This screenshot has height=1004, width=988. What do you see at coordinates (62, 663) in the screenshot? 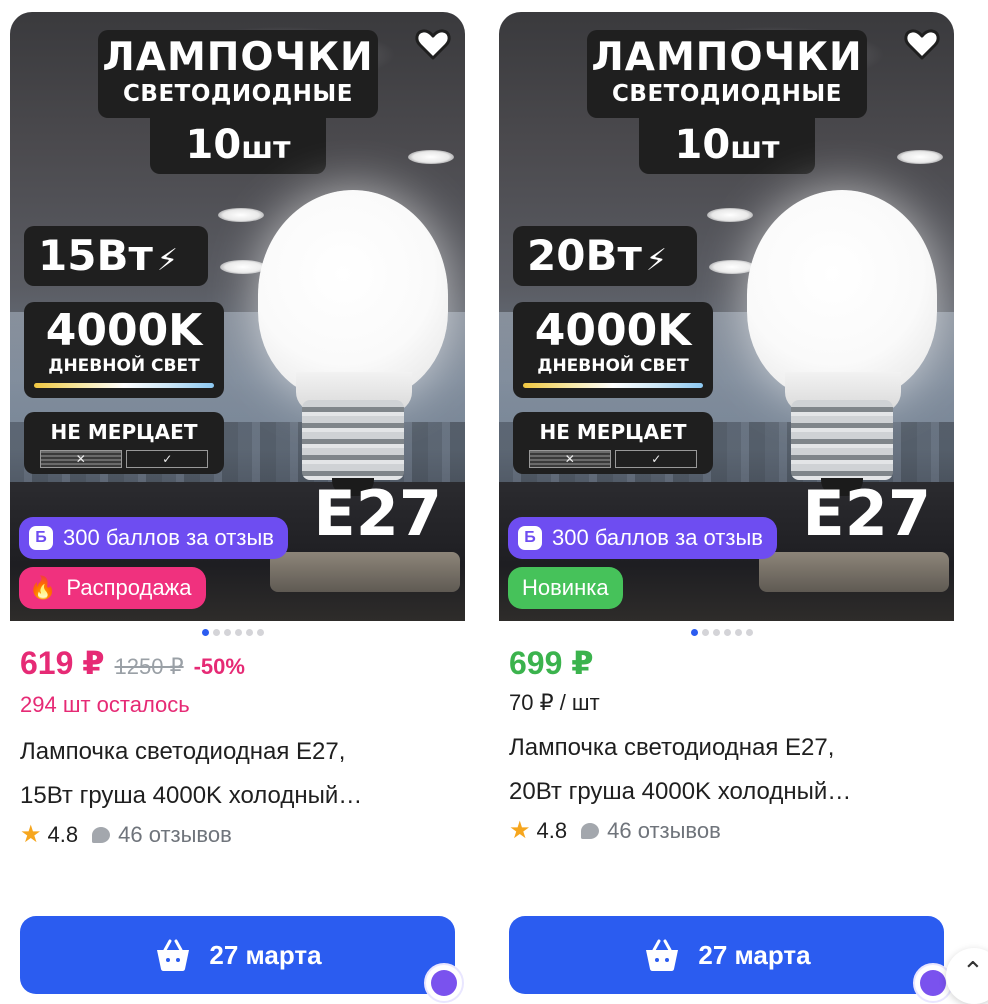
I see `current-price: 619 ₽` at bounding box center [62, 663].